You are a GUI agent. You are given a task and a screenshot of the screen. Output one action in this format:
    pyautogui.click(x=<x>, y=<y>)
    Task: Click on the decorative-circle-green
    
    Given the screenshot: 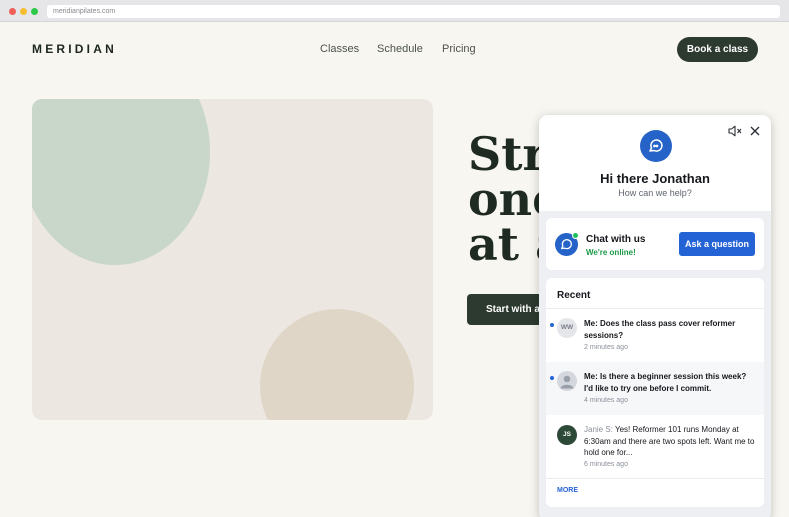 What is the action you would take?
    pyautogui.click(x=121, y=182)
    